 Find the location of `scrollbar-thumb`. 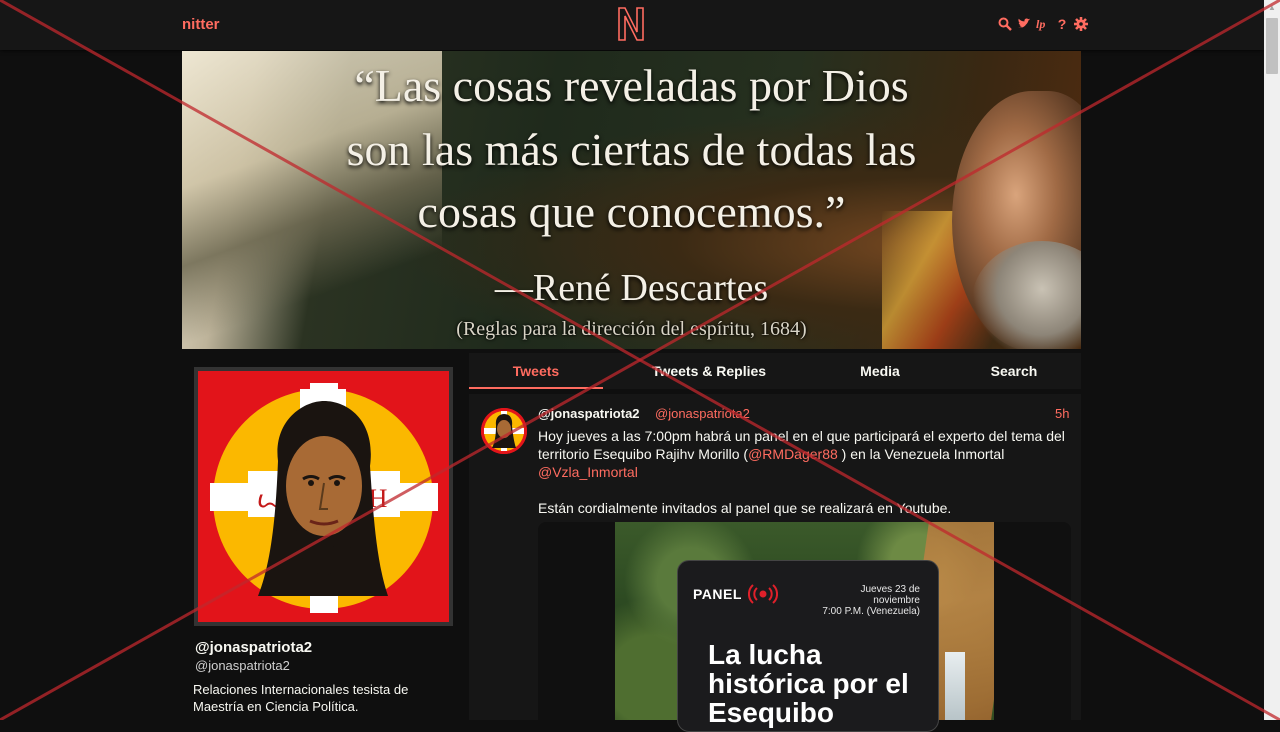

scrollbar-thumb is located at coordinates (1272, 46).